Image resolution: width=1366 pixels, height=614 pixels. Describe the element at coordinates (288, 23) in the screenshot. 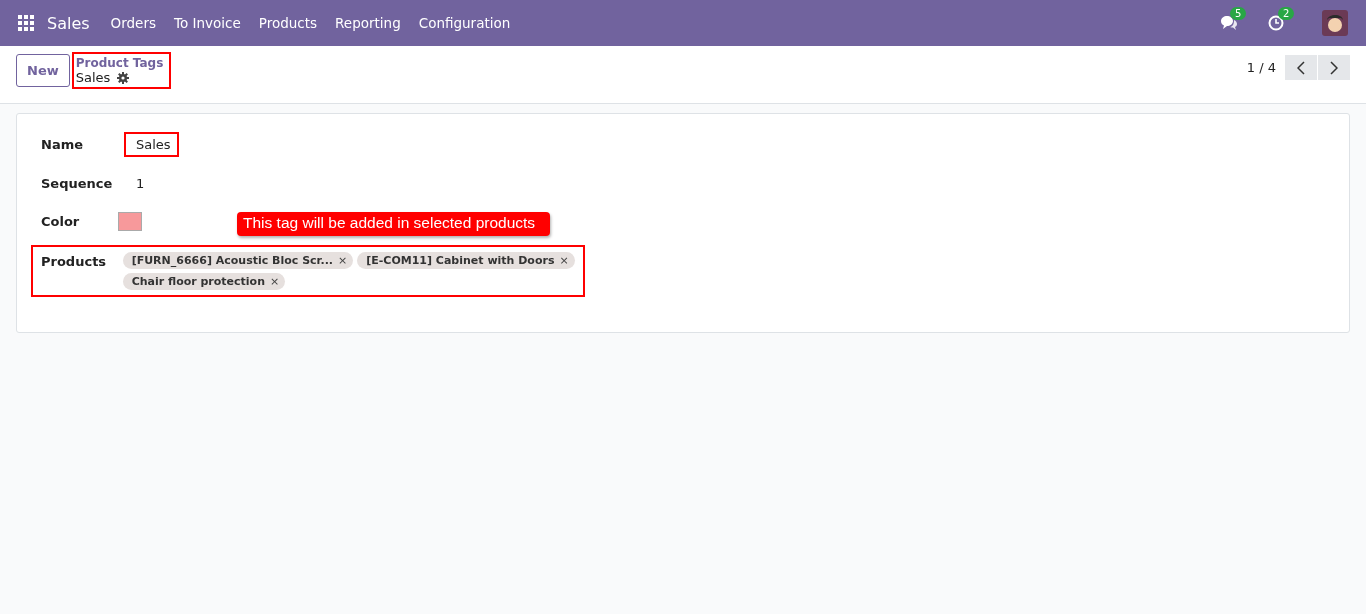

I see `menu-item: Products` at that location.